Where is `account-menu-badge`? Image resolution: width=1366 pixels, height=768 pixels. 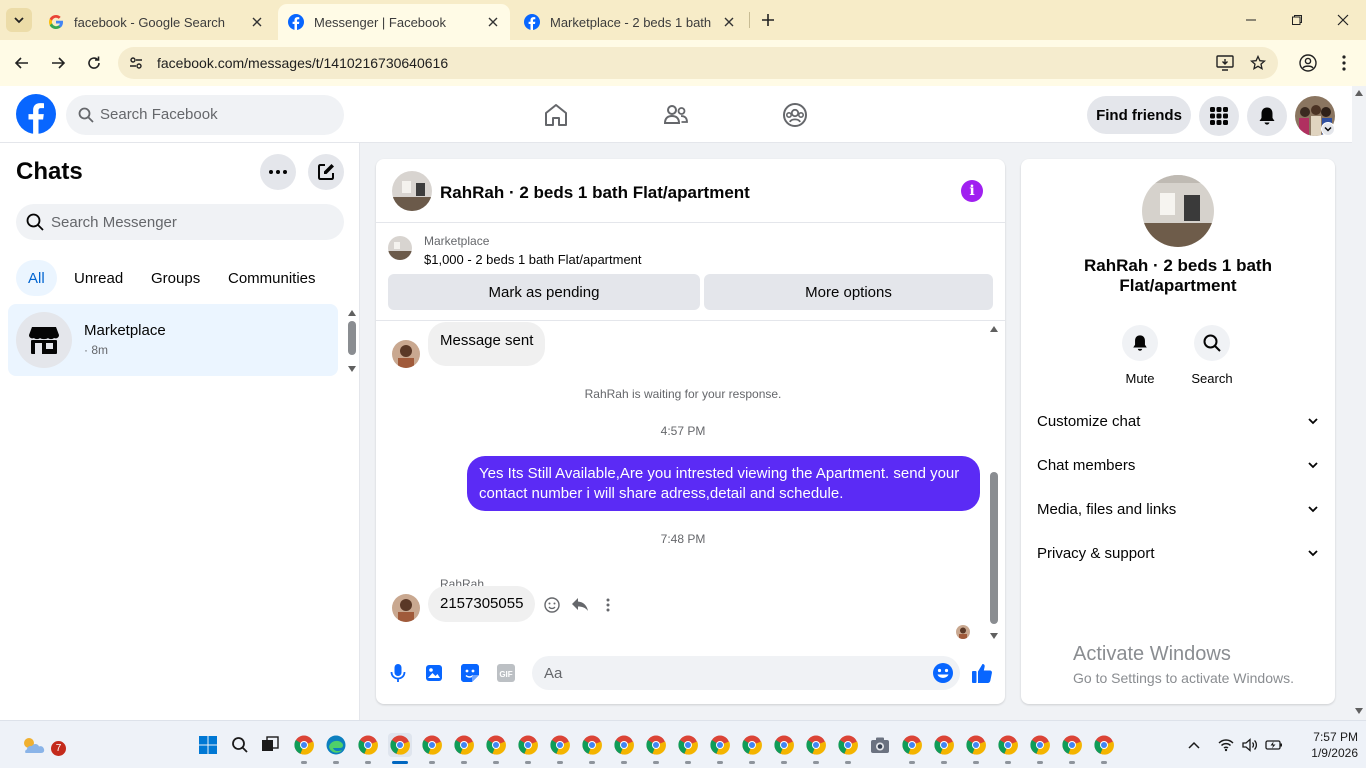 account-menu-badge is located at coordinates (1328, 129).